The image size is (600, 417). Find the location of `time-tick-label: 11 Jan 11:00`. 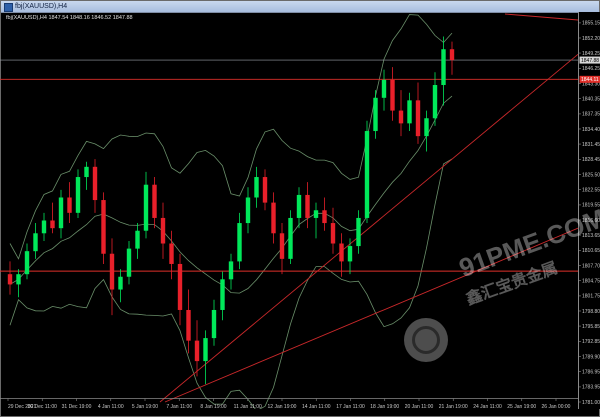

time-tick-label: 11 Jan 11:00 is located at coordinates (248, 407).